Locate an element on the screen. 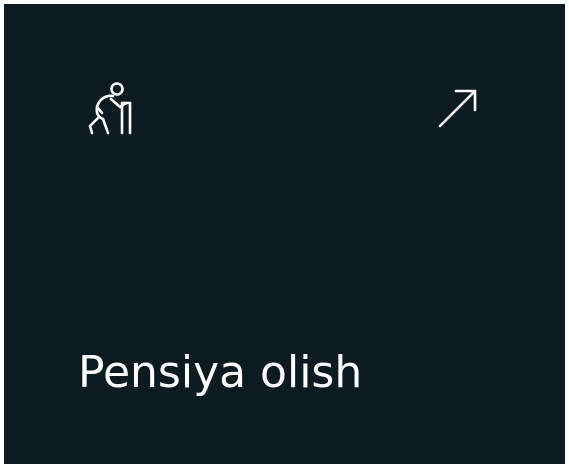  arrow-up-right-icon is located at coordinates (458, 108).